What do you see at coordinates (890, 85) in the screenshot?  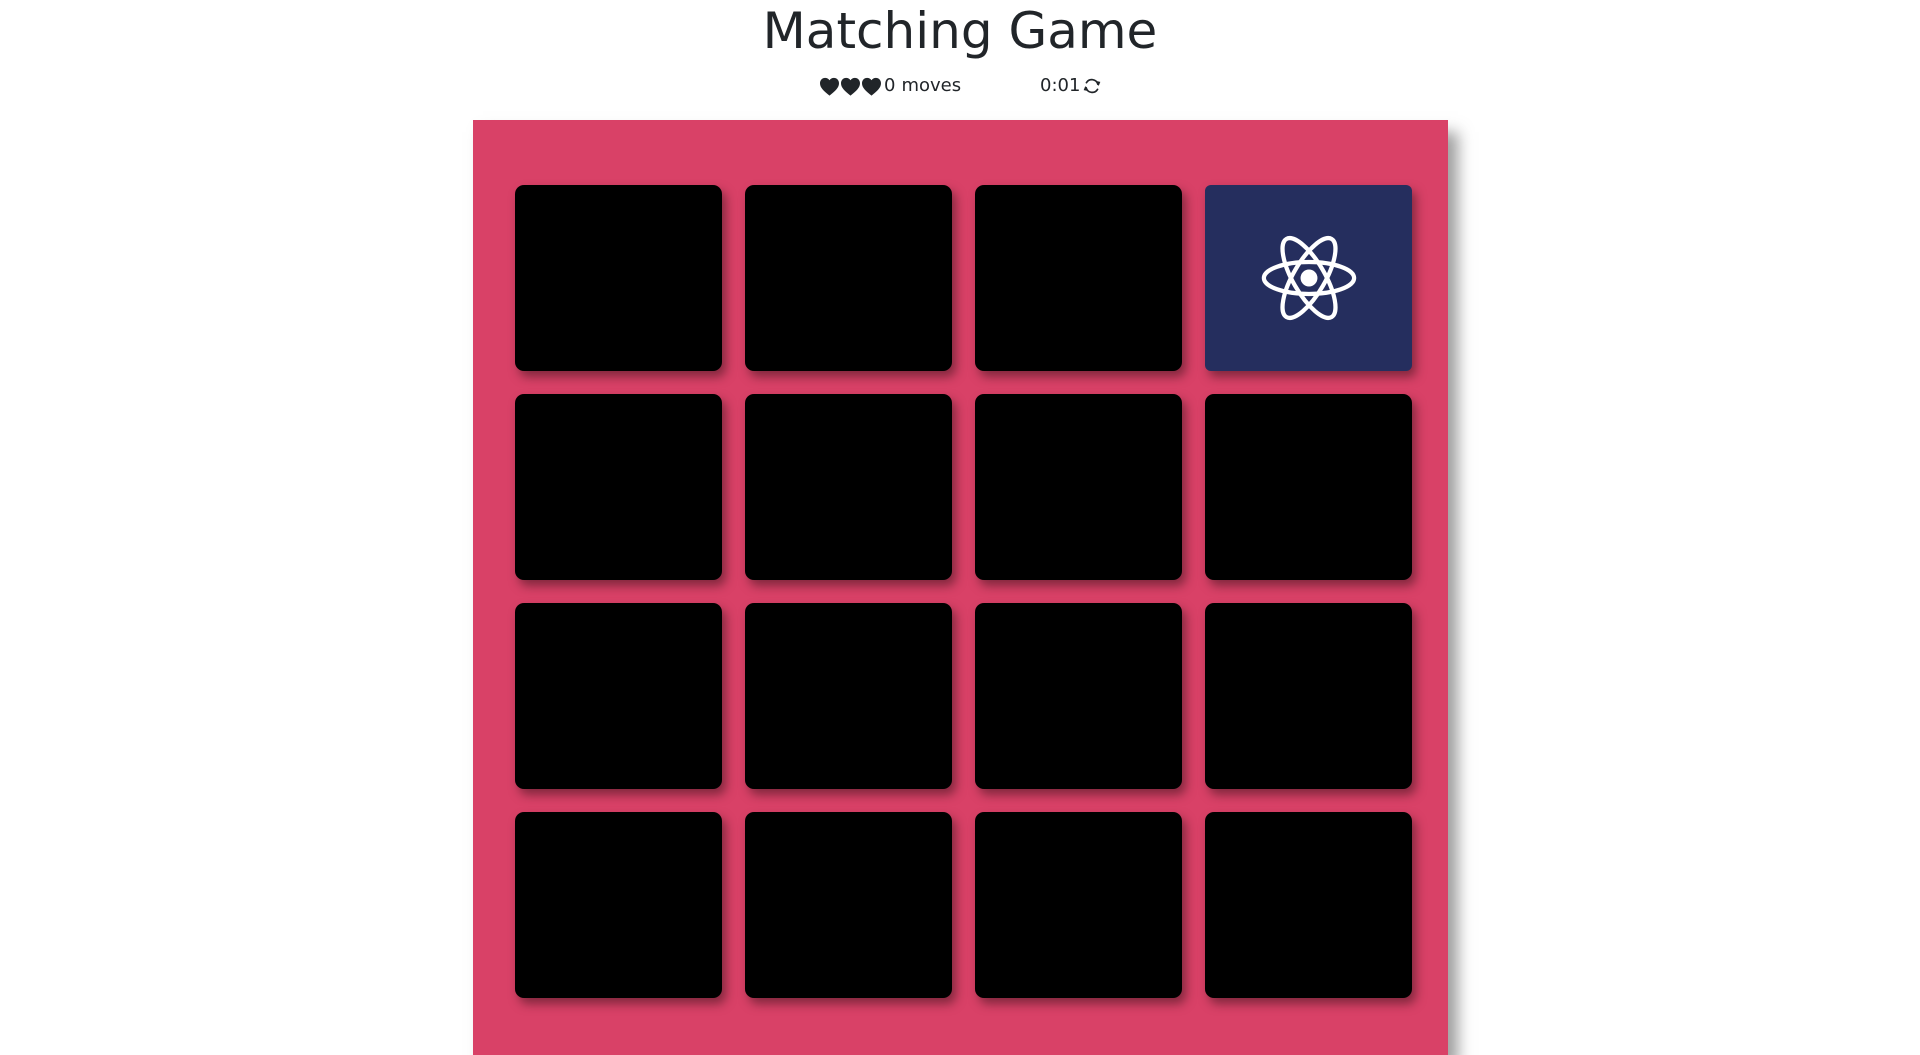 I see `moves-count: 0` at bounding box center [890, 85].